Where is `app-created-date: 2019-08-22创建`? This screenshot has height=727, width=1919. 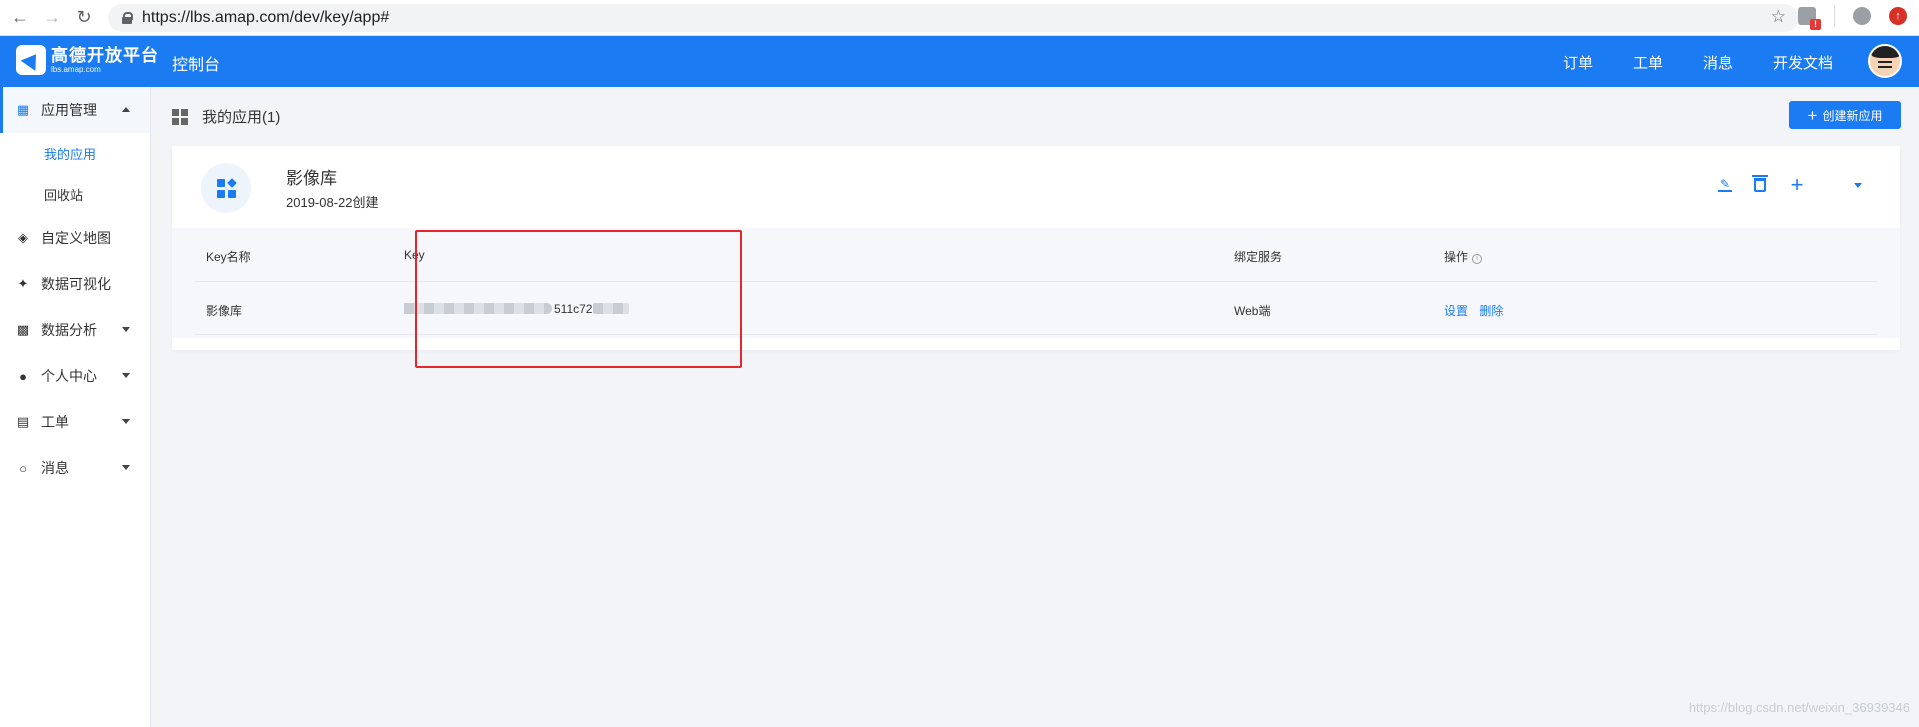 app-created-date: 2019-08-22创建 is located at coordinates (332, 202).